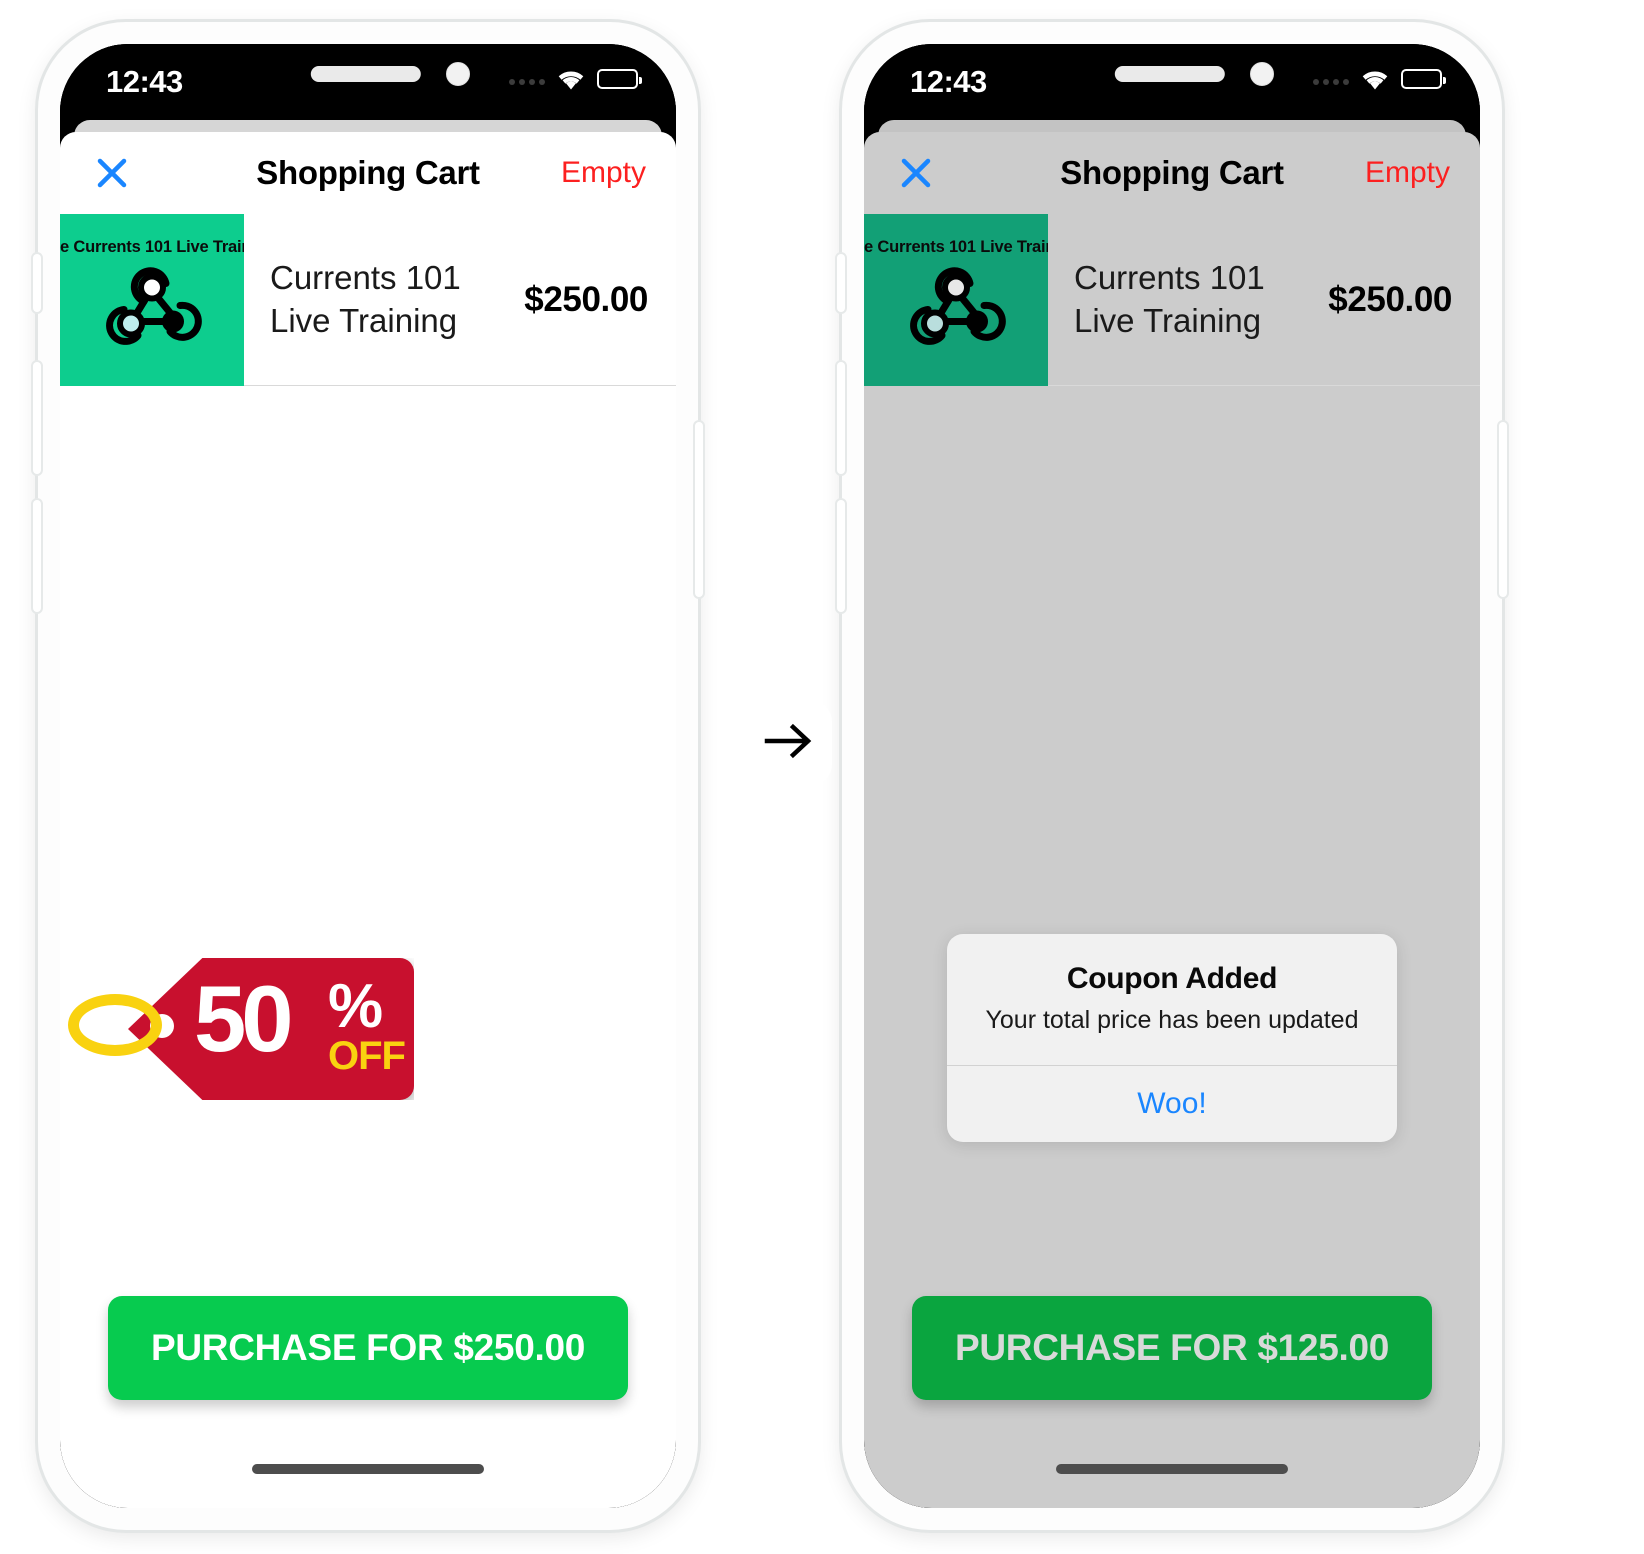 The width and height of the screenshot is (1644, 1554). What do you see at coordinates (1172, 1020) in the screenshot?
I see `dialog-message: Your total price has been updated` at bounding box center [1172, 1020].